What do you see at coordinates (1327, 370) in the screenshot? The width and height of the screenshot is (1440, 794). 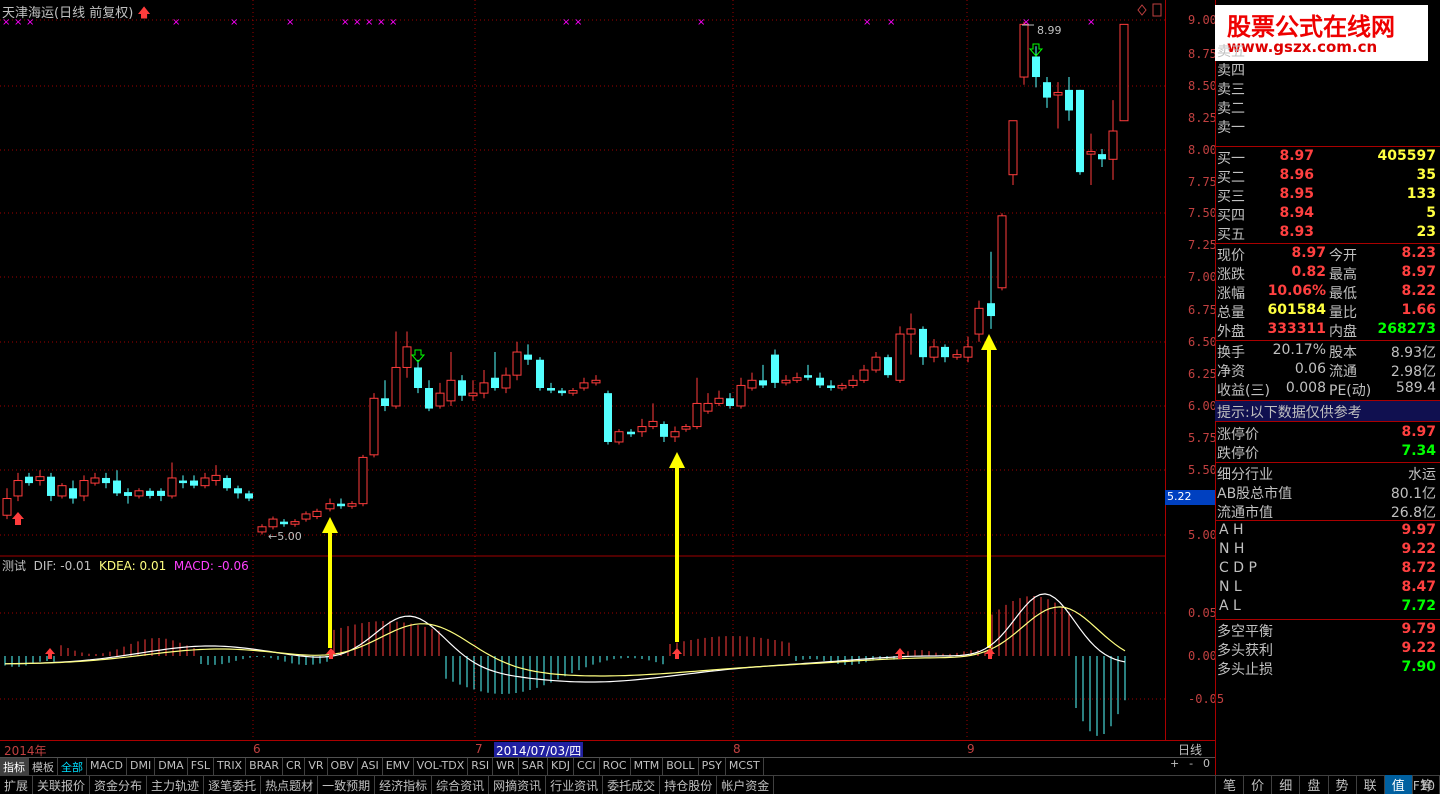 I see `stats-row: 净资 0.06 流通 2.98亿` at bounding box center [1327, 370].